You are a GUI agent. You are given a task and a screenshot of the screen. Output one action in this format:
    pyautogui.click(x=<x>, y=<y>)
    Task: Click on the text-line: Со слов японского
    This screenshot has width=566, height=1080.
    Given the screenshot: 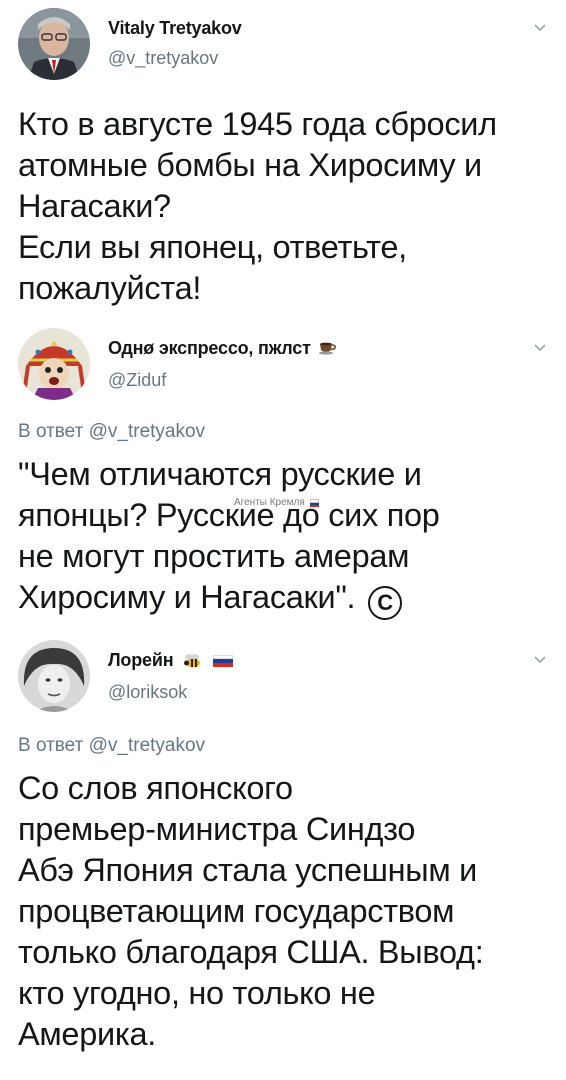 What is the action you would take?
    pyautogui.click(x=155, y=788)
    